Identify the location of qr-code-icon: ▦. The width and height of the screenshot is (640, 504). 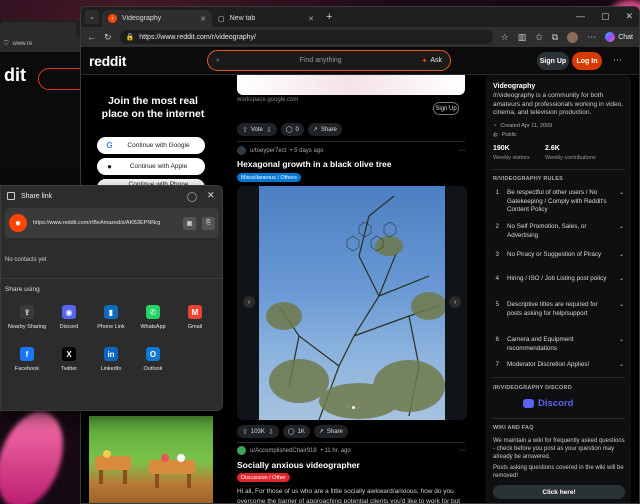
(189, 223).